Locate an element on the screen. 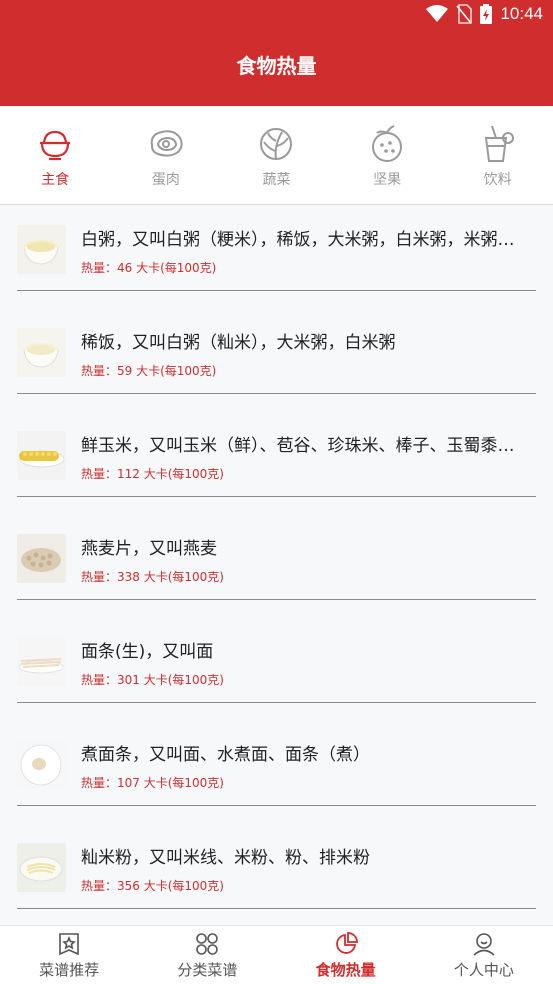  food-calorie: 热量：46 大卡(每100克) is located at coordinates (149, 268).